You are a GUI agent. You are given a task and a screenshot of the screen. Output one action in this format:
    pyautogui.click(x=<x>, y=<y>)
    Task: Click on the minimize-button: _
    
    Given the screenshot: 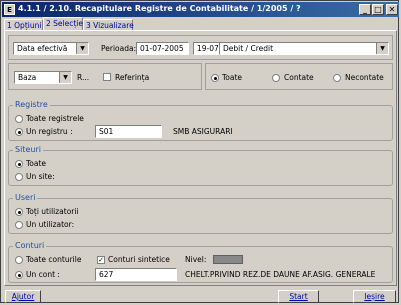 What is the action you would take?
    pyautogui.click(x=365, y=9)
    